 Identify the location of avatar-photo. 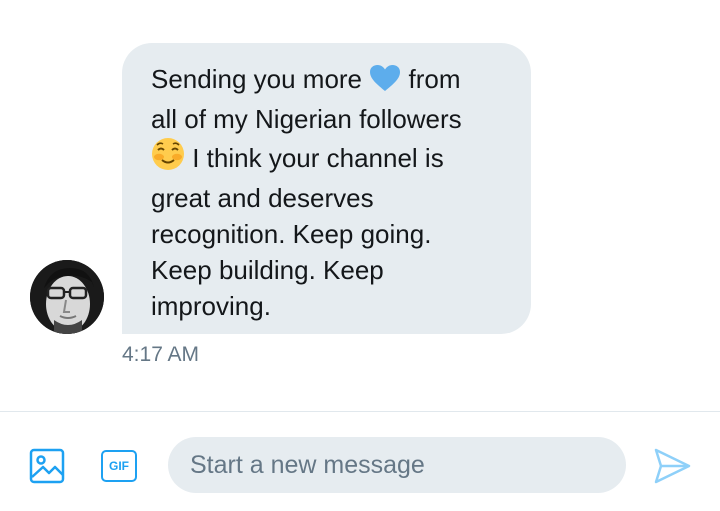
(67, 297).